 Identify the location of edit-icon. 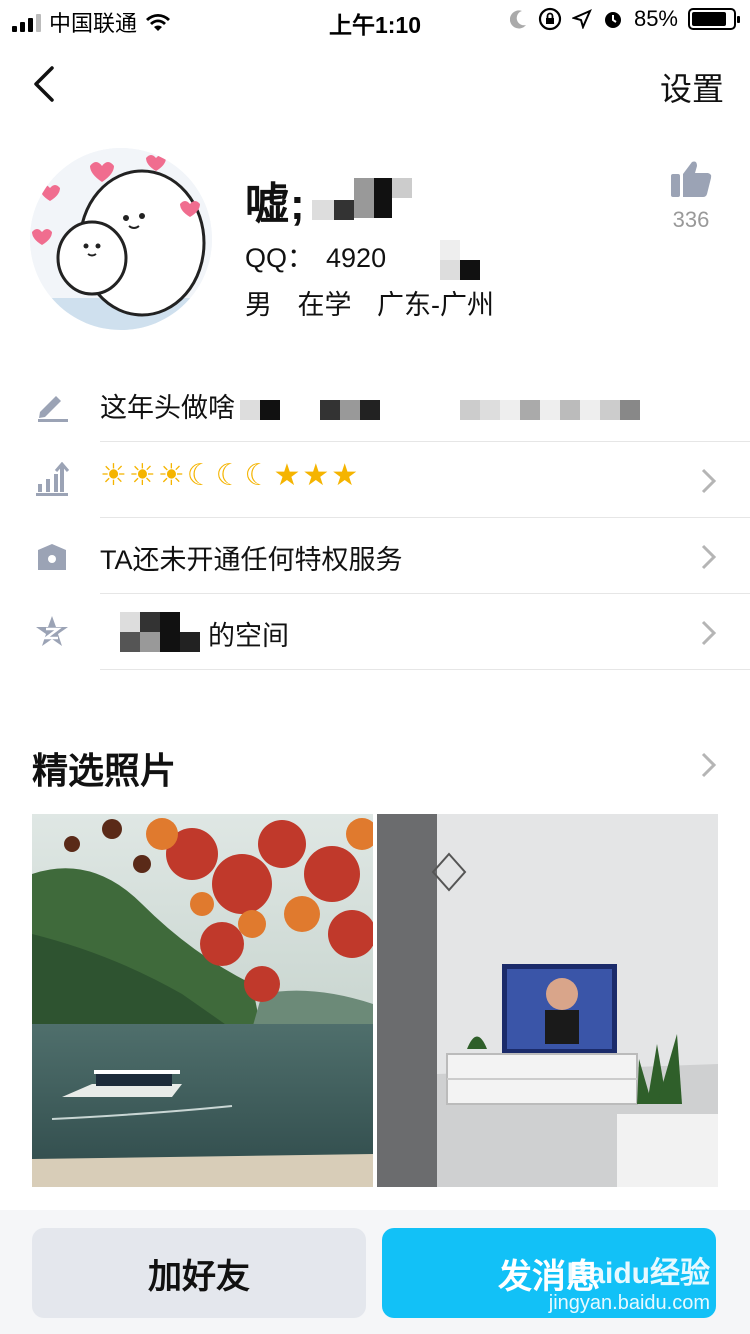
(53, 409).